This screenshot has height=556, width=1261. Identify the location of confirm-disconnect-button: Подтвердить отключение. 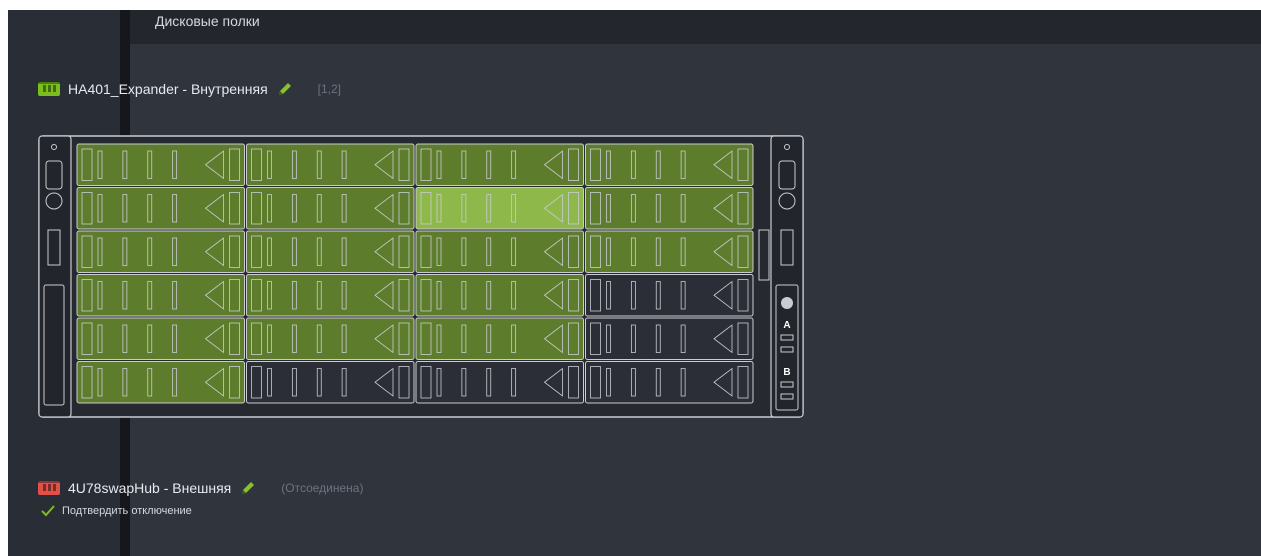
(116, 511).